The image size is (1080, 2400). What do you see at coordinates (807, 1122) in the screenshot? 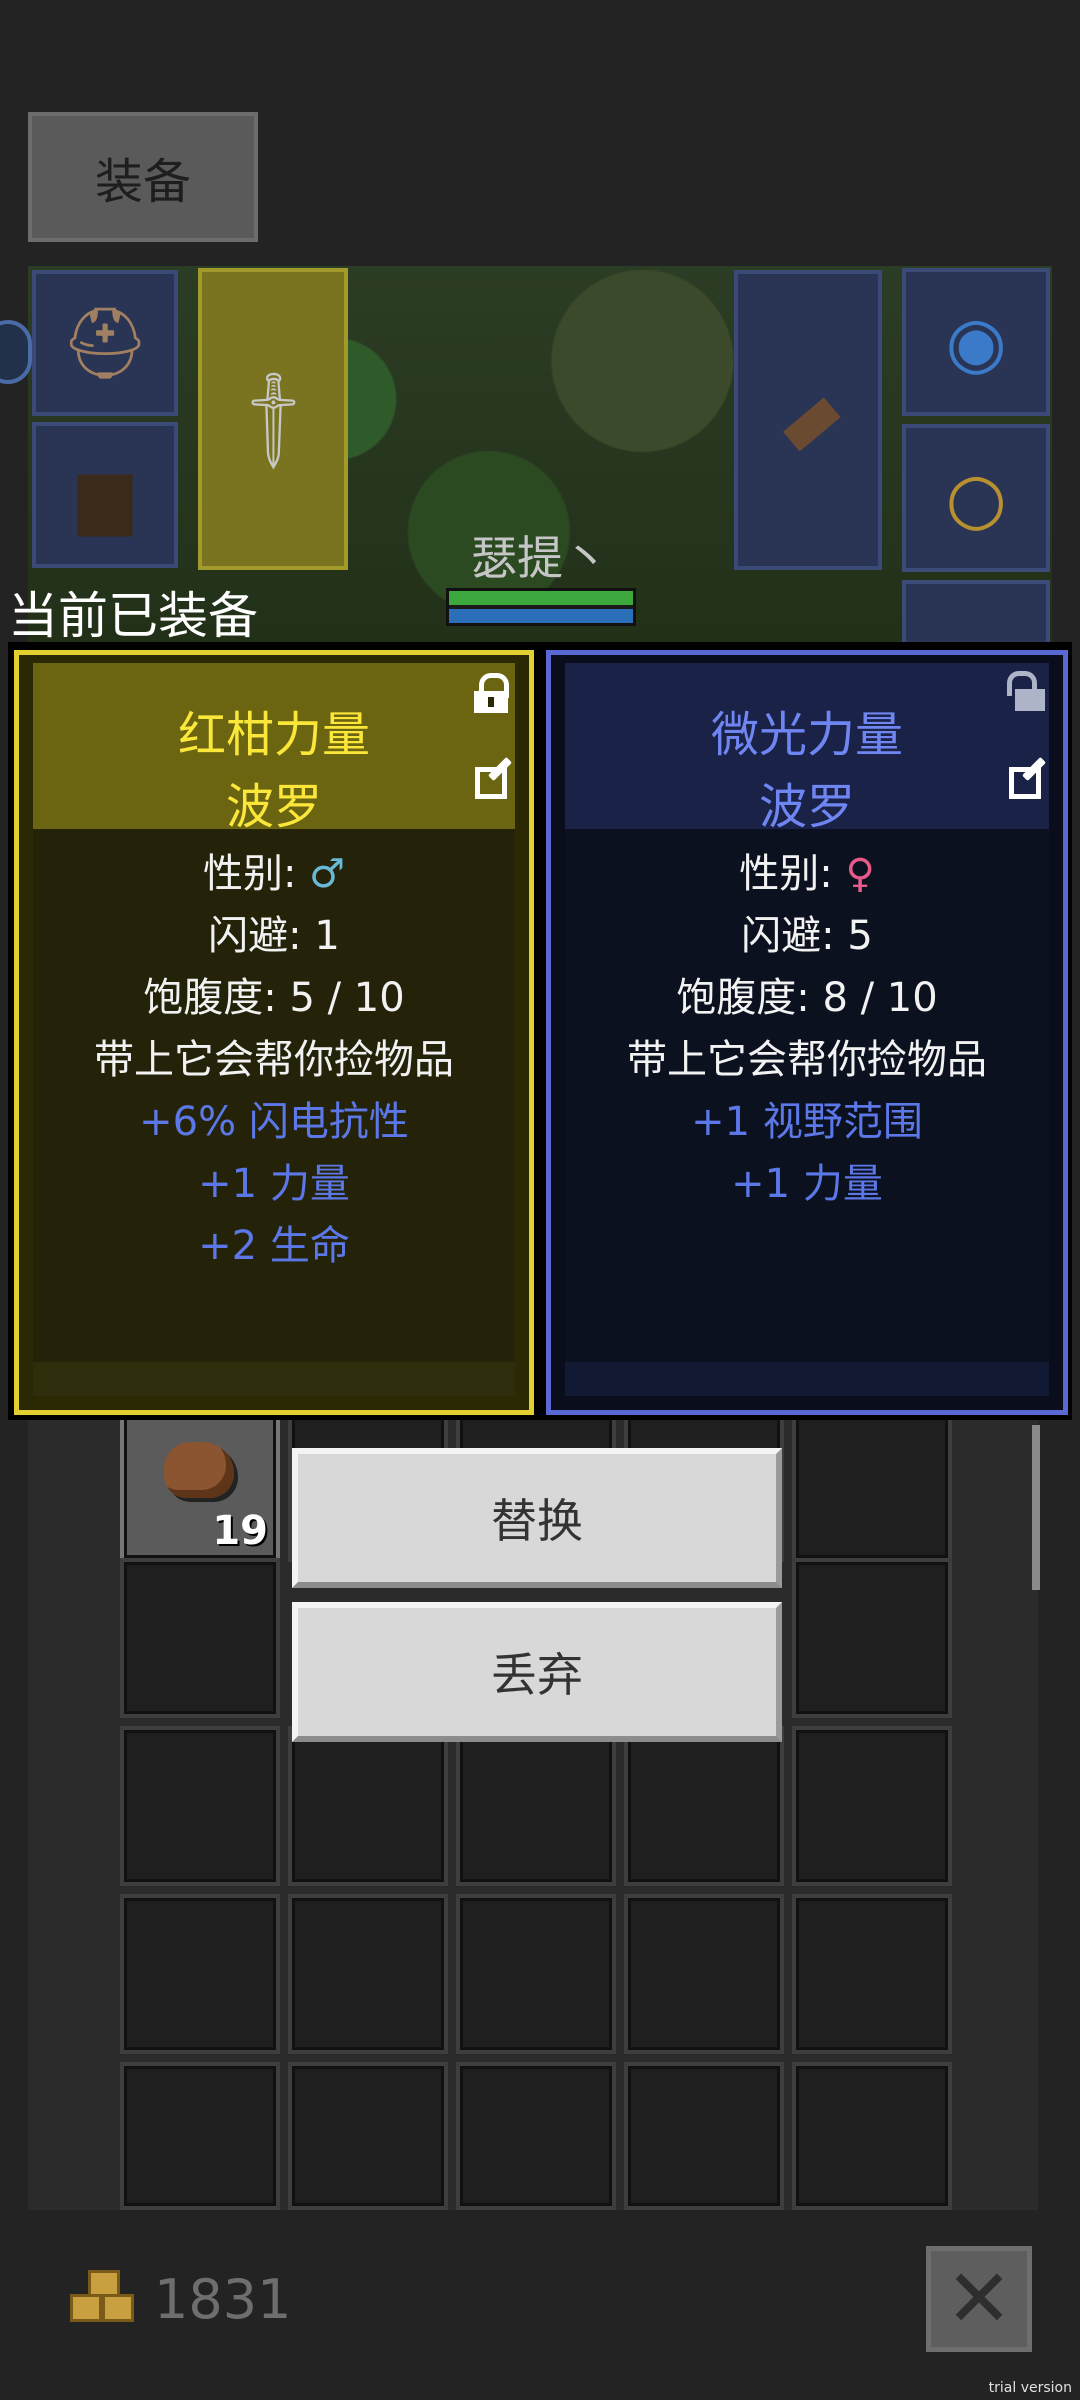
I see `bonus-line: +1 视野范围` at bounding box center [807, 1122].